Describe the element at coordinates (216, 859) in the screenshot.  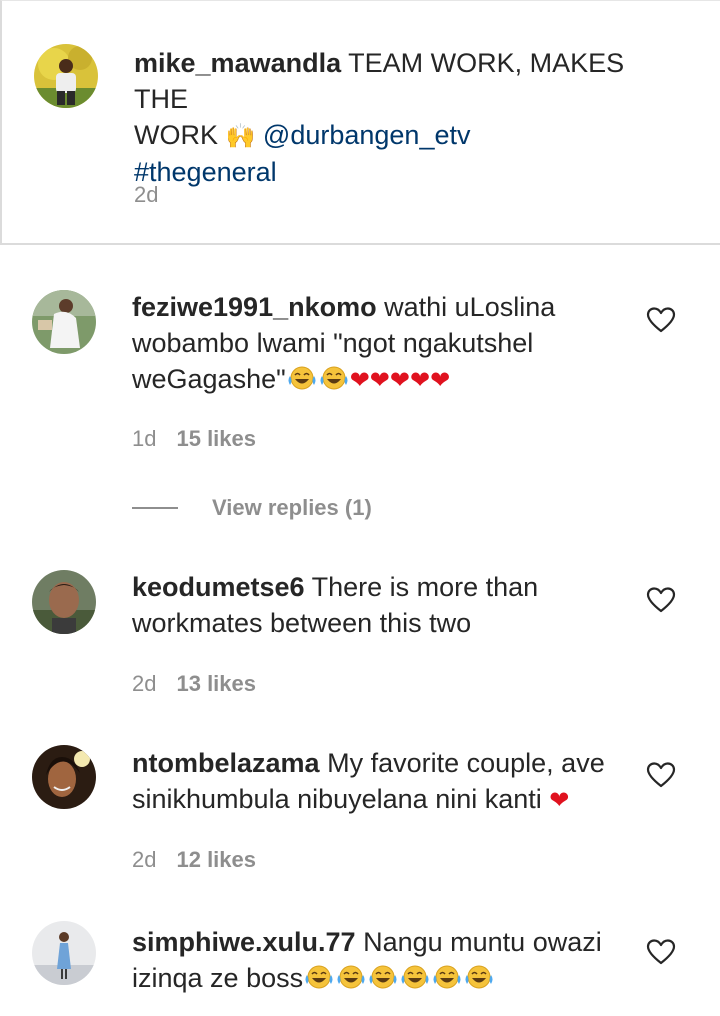
I see `comment-likes: 12 likes` at that location.